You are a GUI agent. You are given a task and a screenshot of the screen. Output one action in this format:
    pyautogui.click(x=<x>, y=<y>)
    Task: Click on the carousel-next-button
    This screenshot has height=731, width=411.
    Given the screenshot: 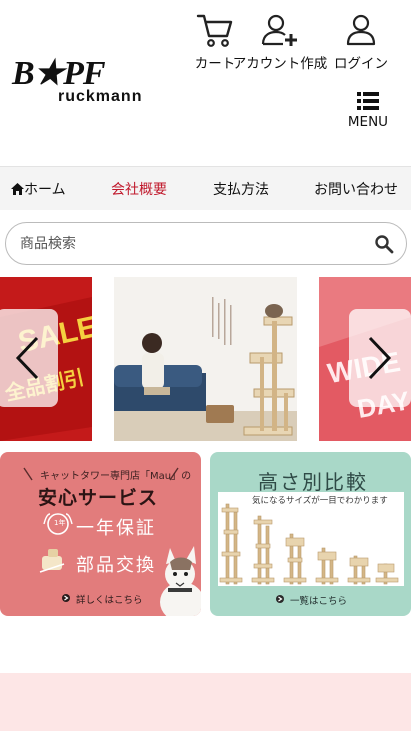 What is the action you would take?
    pyautogui.click(x=380, y=358)
    